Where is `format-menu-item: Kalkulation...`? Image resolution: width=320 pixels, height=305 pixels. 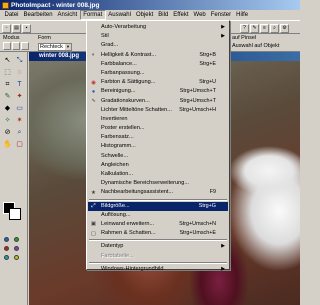
format-menu-item: Kalkulation... is located at coordinates (158, 174).